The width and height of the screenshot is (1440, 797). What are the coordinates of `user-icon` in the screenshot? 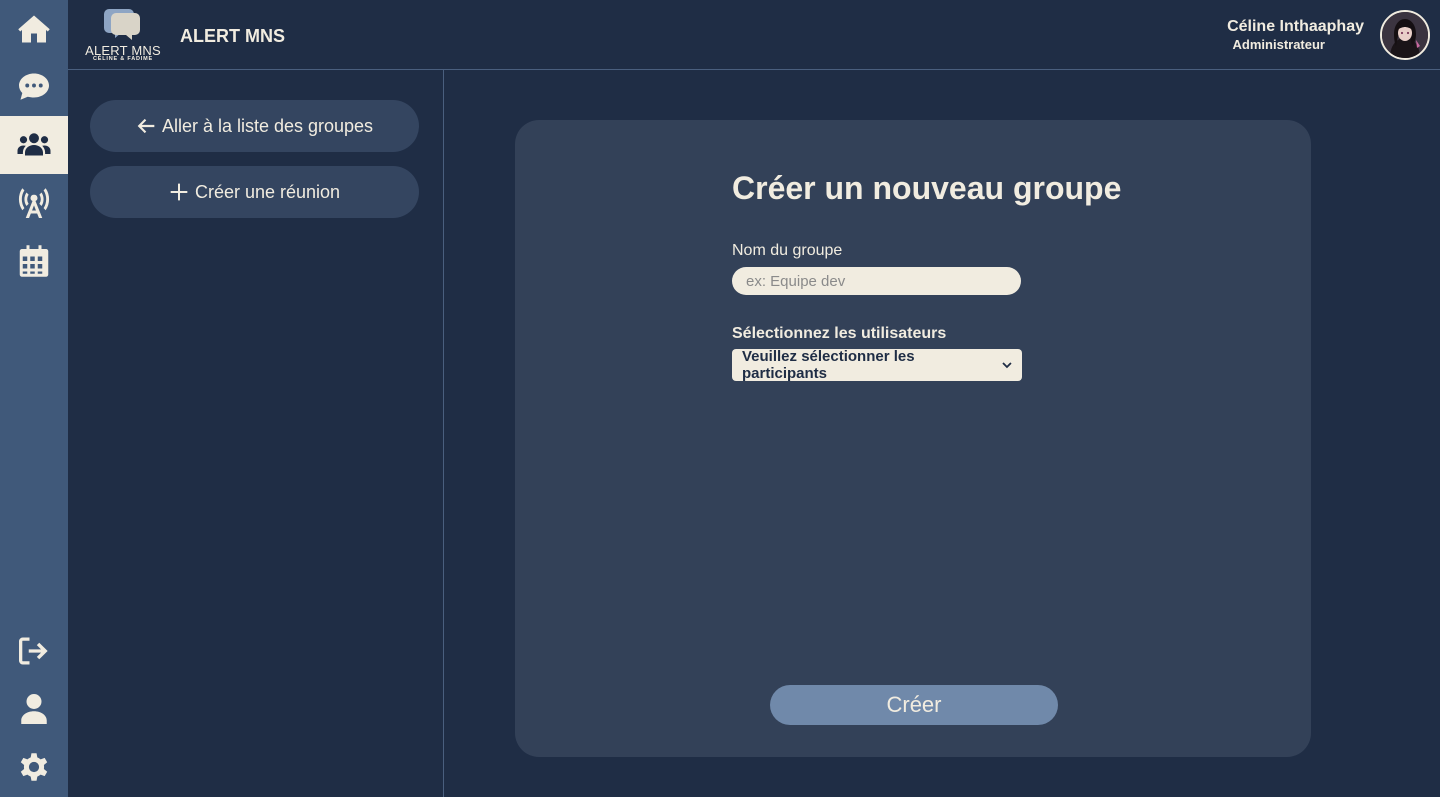 It's located at (34, 709).